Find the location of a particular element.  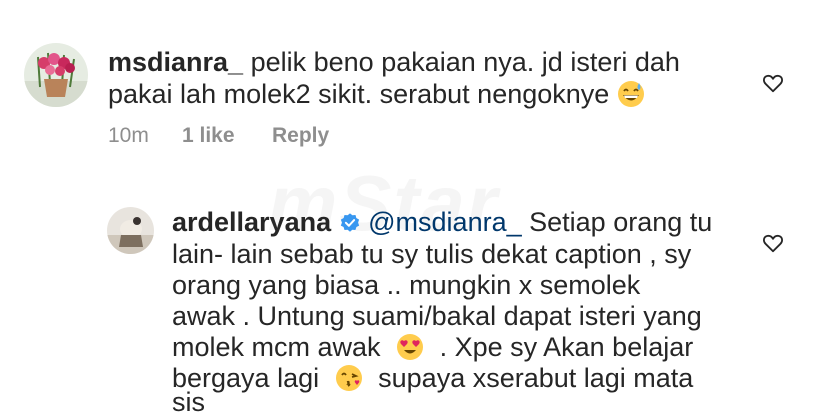

reply-line-1: ardellaryana @msdianra_ Setiap orang tu is located at coordinates (442, 222).